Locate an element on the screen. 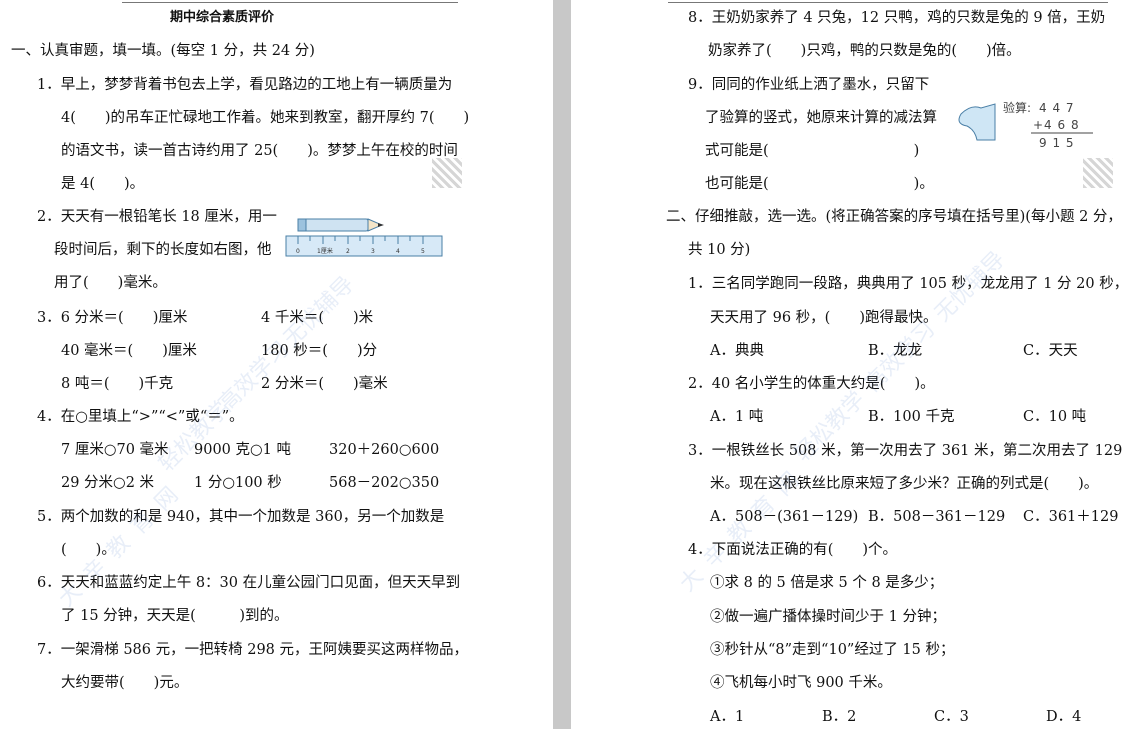  check-row-2: +4 6 8 is located at coordinates (1056, 125).